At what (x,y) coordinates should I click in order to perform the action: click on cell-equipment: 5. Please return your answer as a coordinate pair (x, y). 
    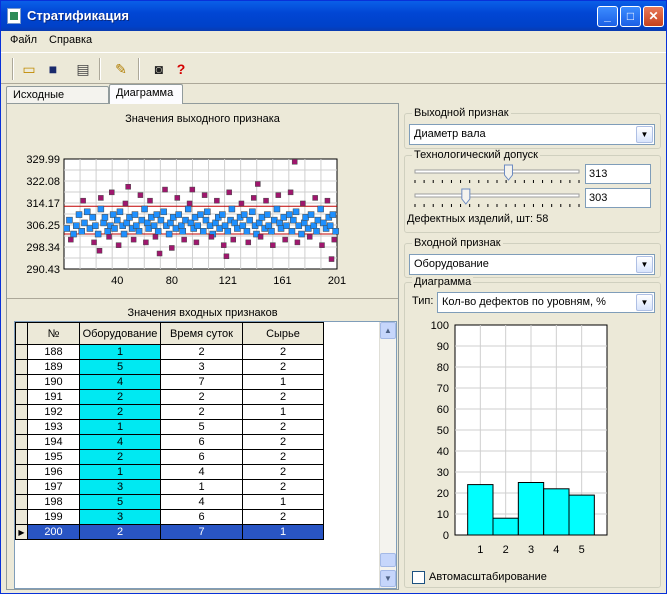
    Looking at the image, I should click on (120, 502).